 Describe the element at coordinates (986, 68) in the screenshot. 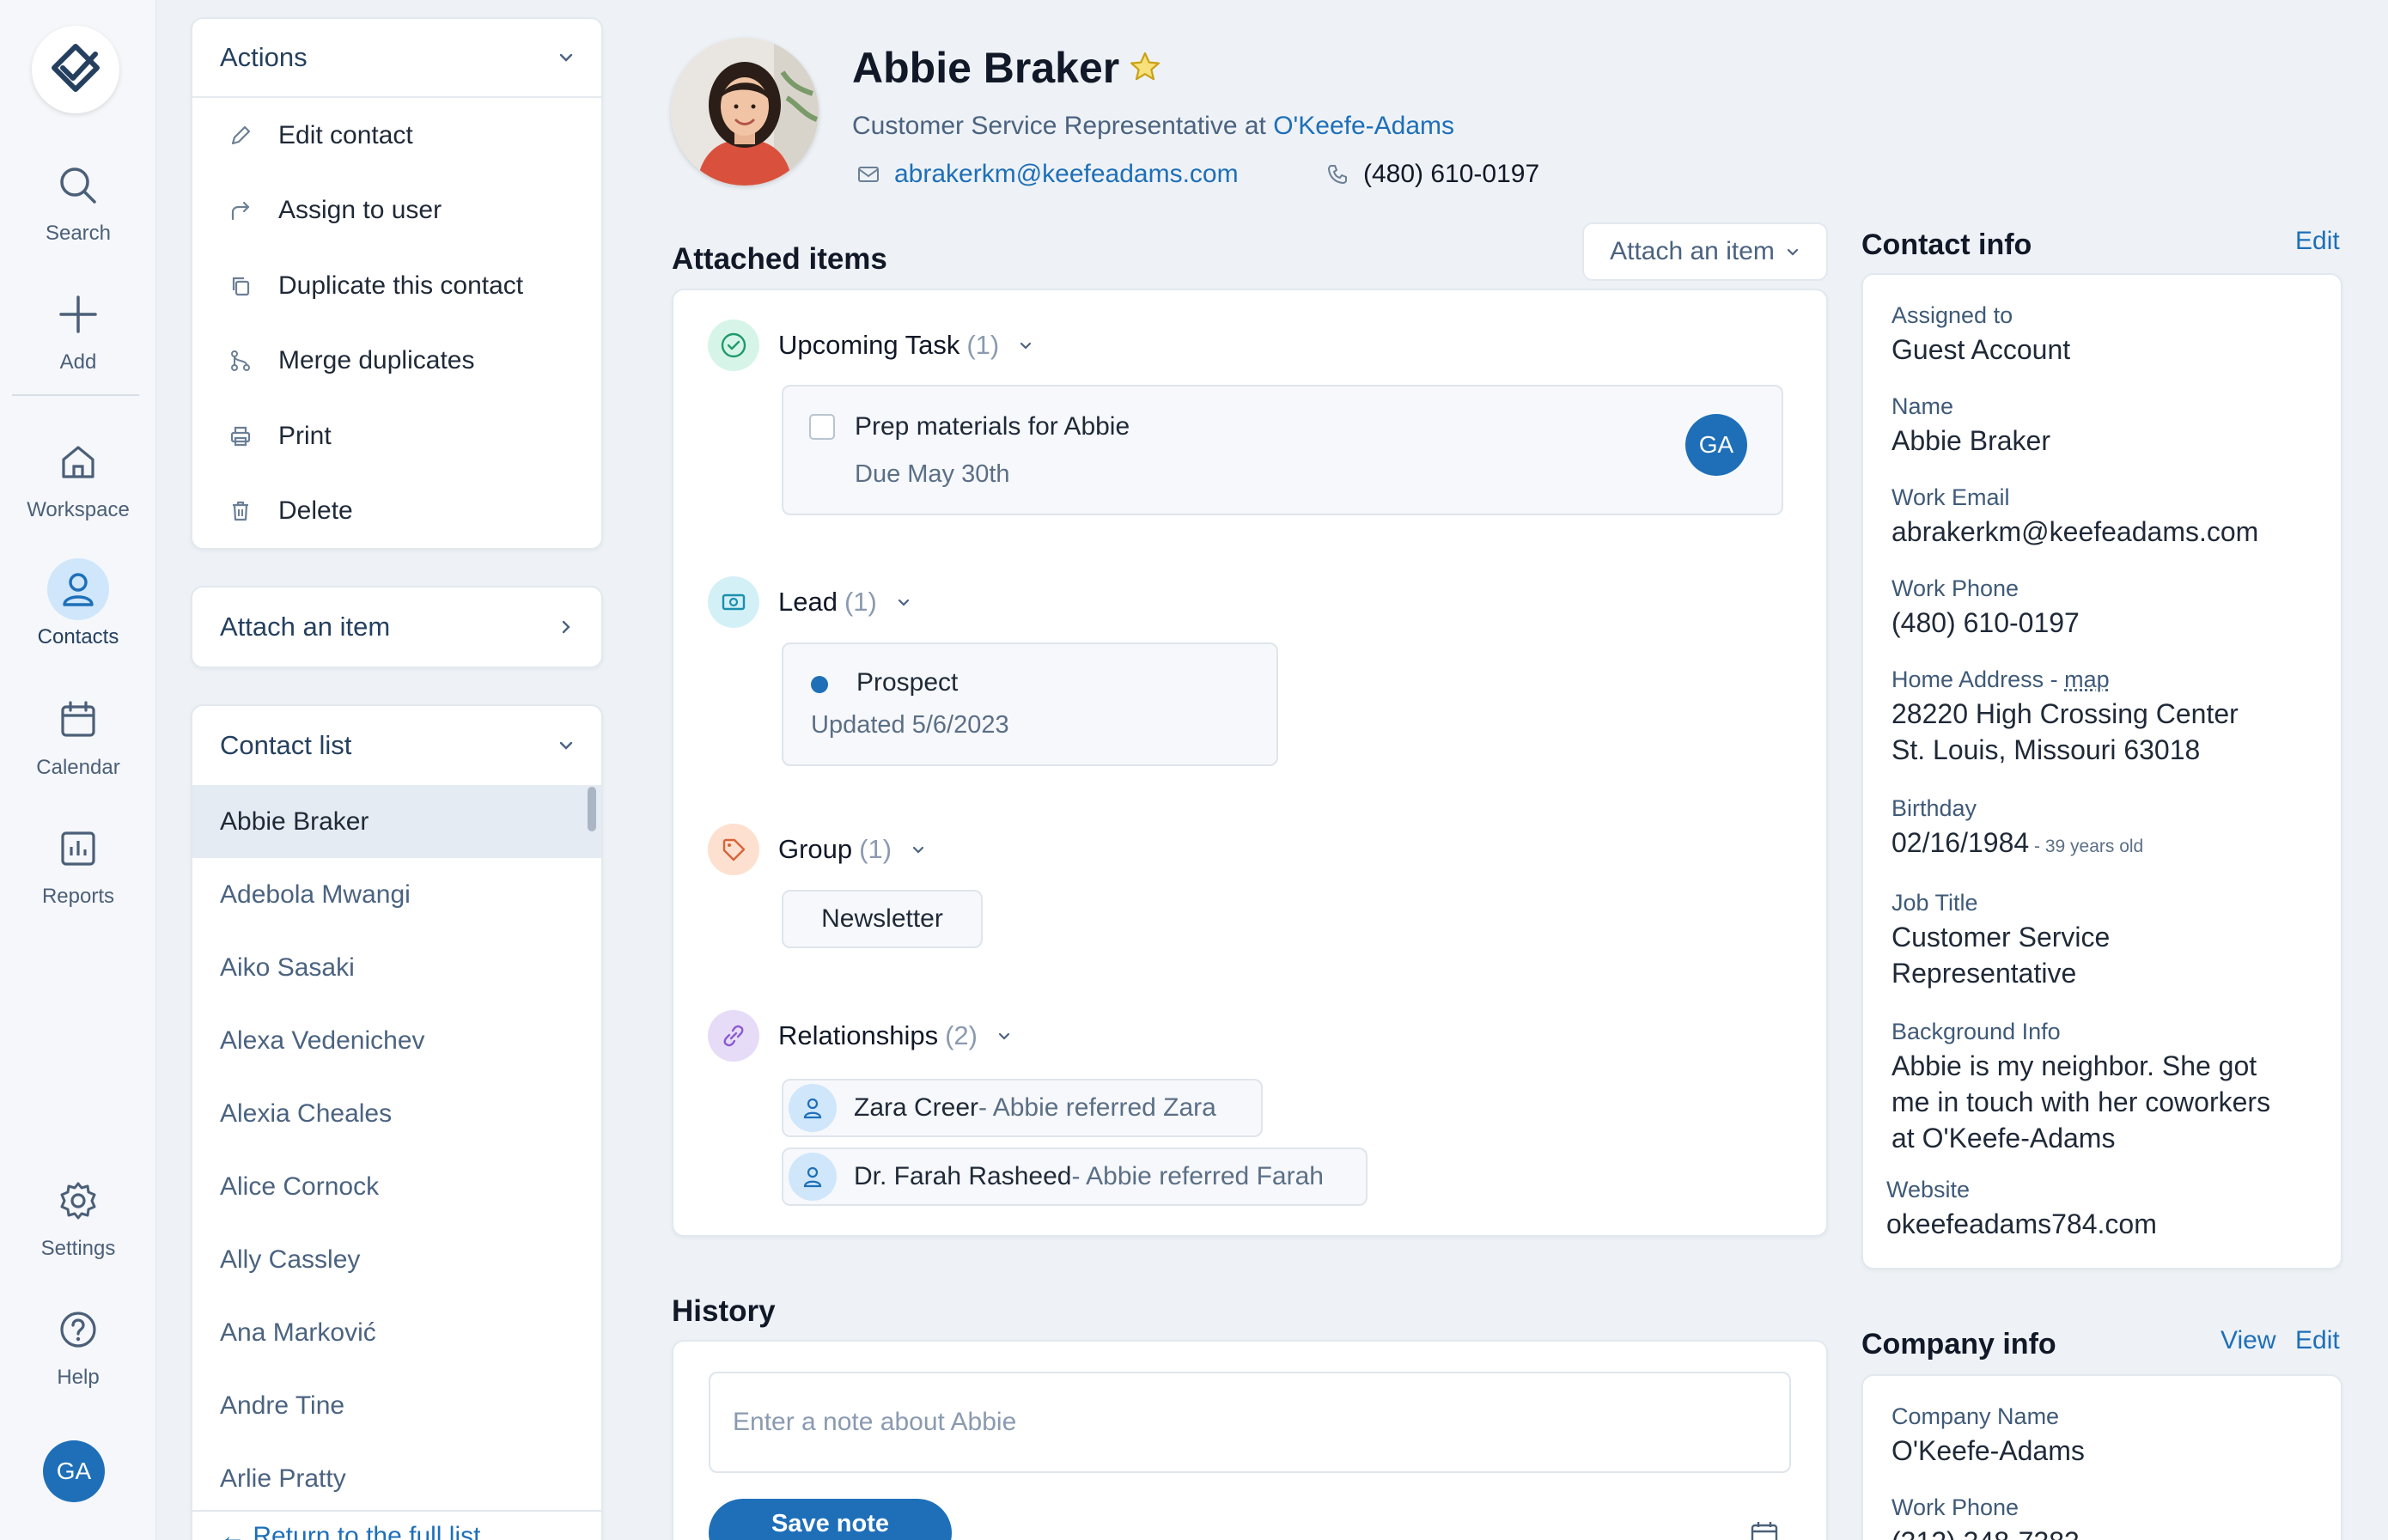

I see `contact-name: Abbie Braker` at that location.